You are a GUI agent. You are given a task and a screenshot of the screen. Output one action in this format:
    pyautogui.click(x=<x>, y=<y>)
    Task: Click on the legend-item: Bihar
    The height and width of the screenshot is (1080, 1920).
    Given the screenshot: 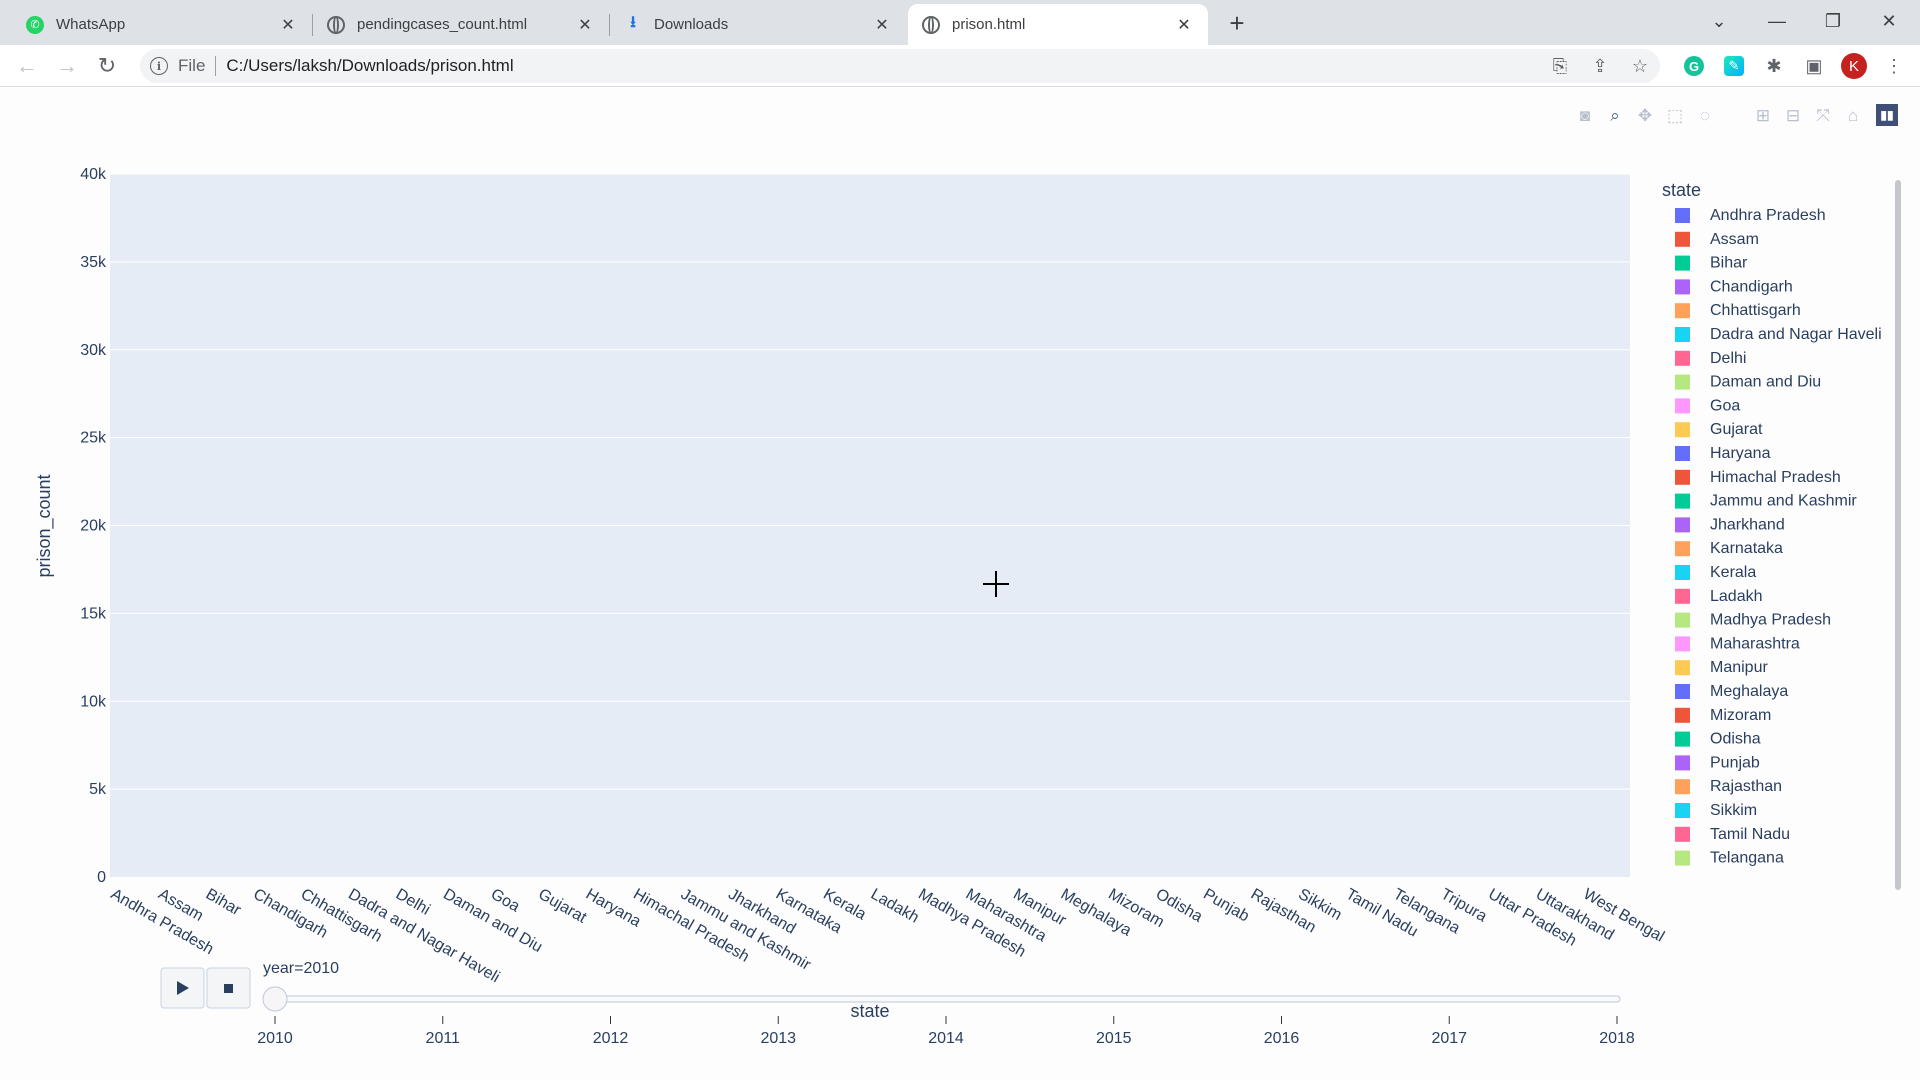 What is the action you would take?
    pyautogui.click(x=1711, y=263)
    